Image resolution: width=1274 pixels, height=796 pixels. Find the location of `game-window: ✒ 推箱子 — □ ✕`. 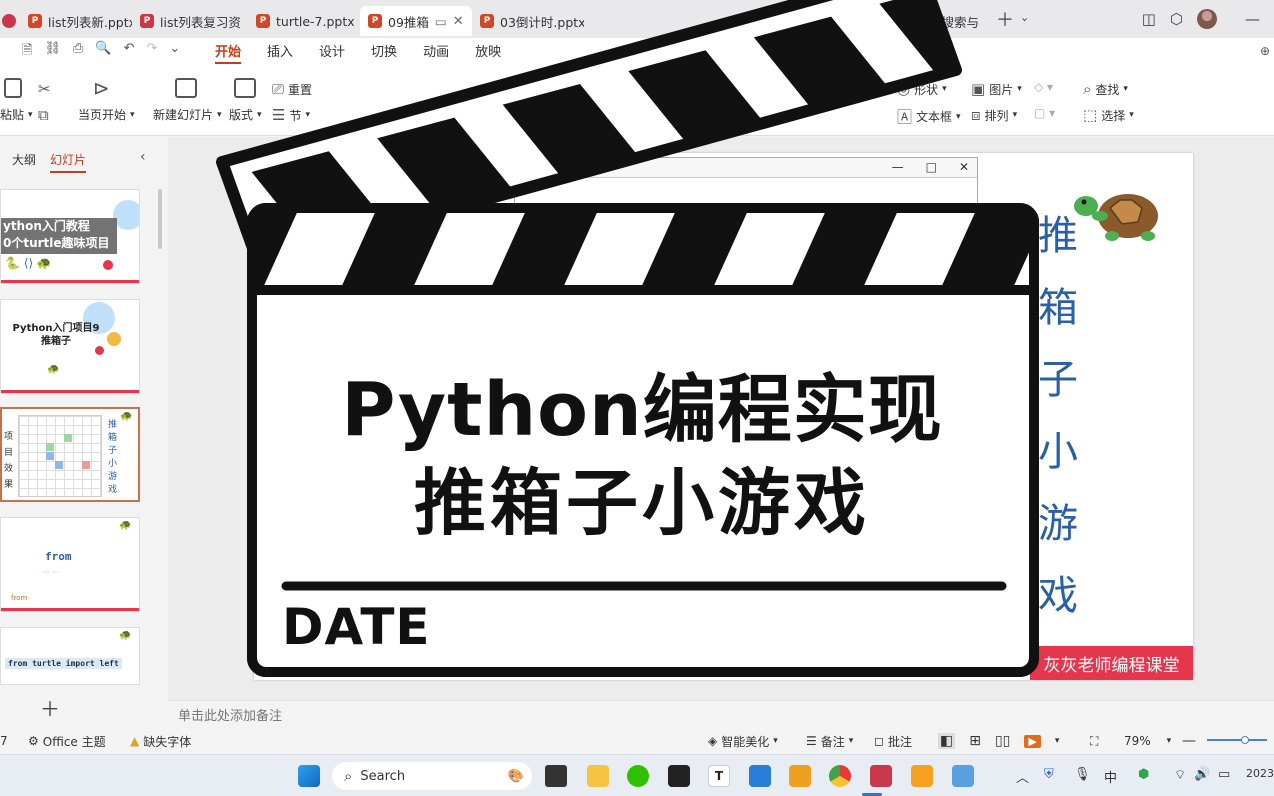

game-window: ✒ 推箱子 — □ ✕ is located at coordinates (746, 182).